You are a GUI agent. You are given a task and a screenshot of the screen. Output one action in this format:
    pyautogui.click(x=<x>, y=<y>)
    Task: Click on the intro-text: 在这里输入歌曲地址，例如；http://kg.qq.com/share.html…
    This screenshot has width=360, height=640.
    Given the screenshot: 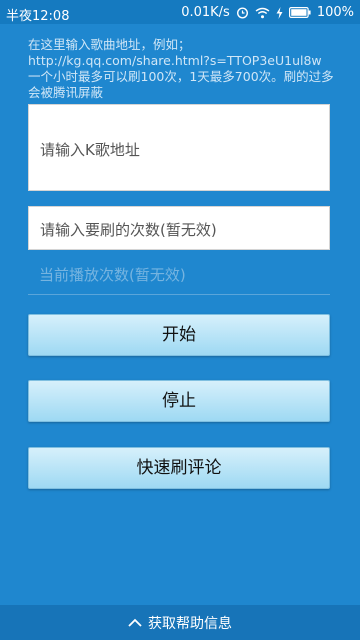 What is the action you would take?
    pyautogui.click(x=187, y=68)
    